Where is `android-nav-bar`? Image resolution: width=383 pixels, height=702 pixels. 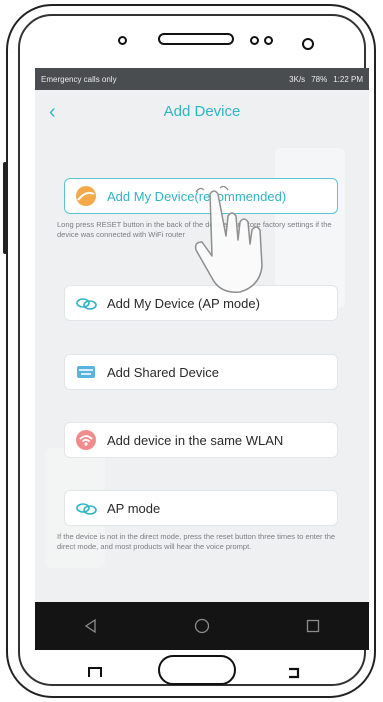 android-nav-bar is located at coordinates (202, 626).